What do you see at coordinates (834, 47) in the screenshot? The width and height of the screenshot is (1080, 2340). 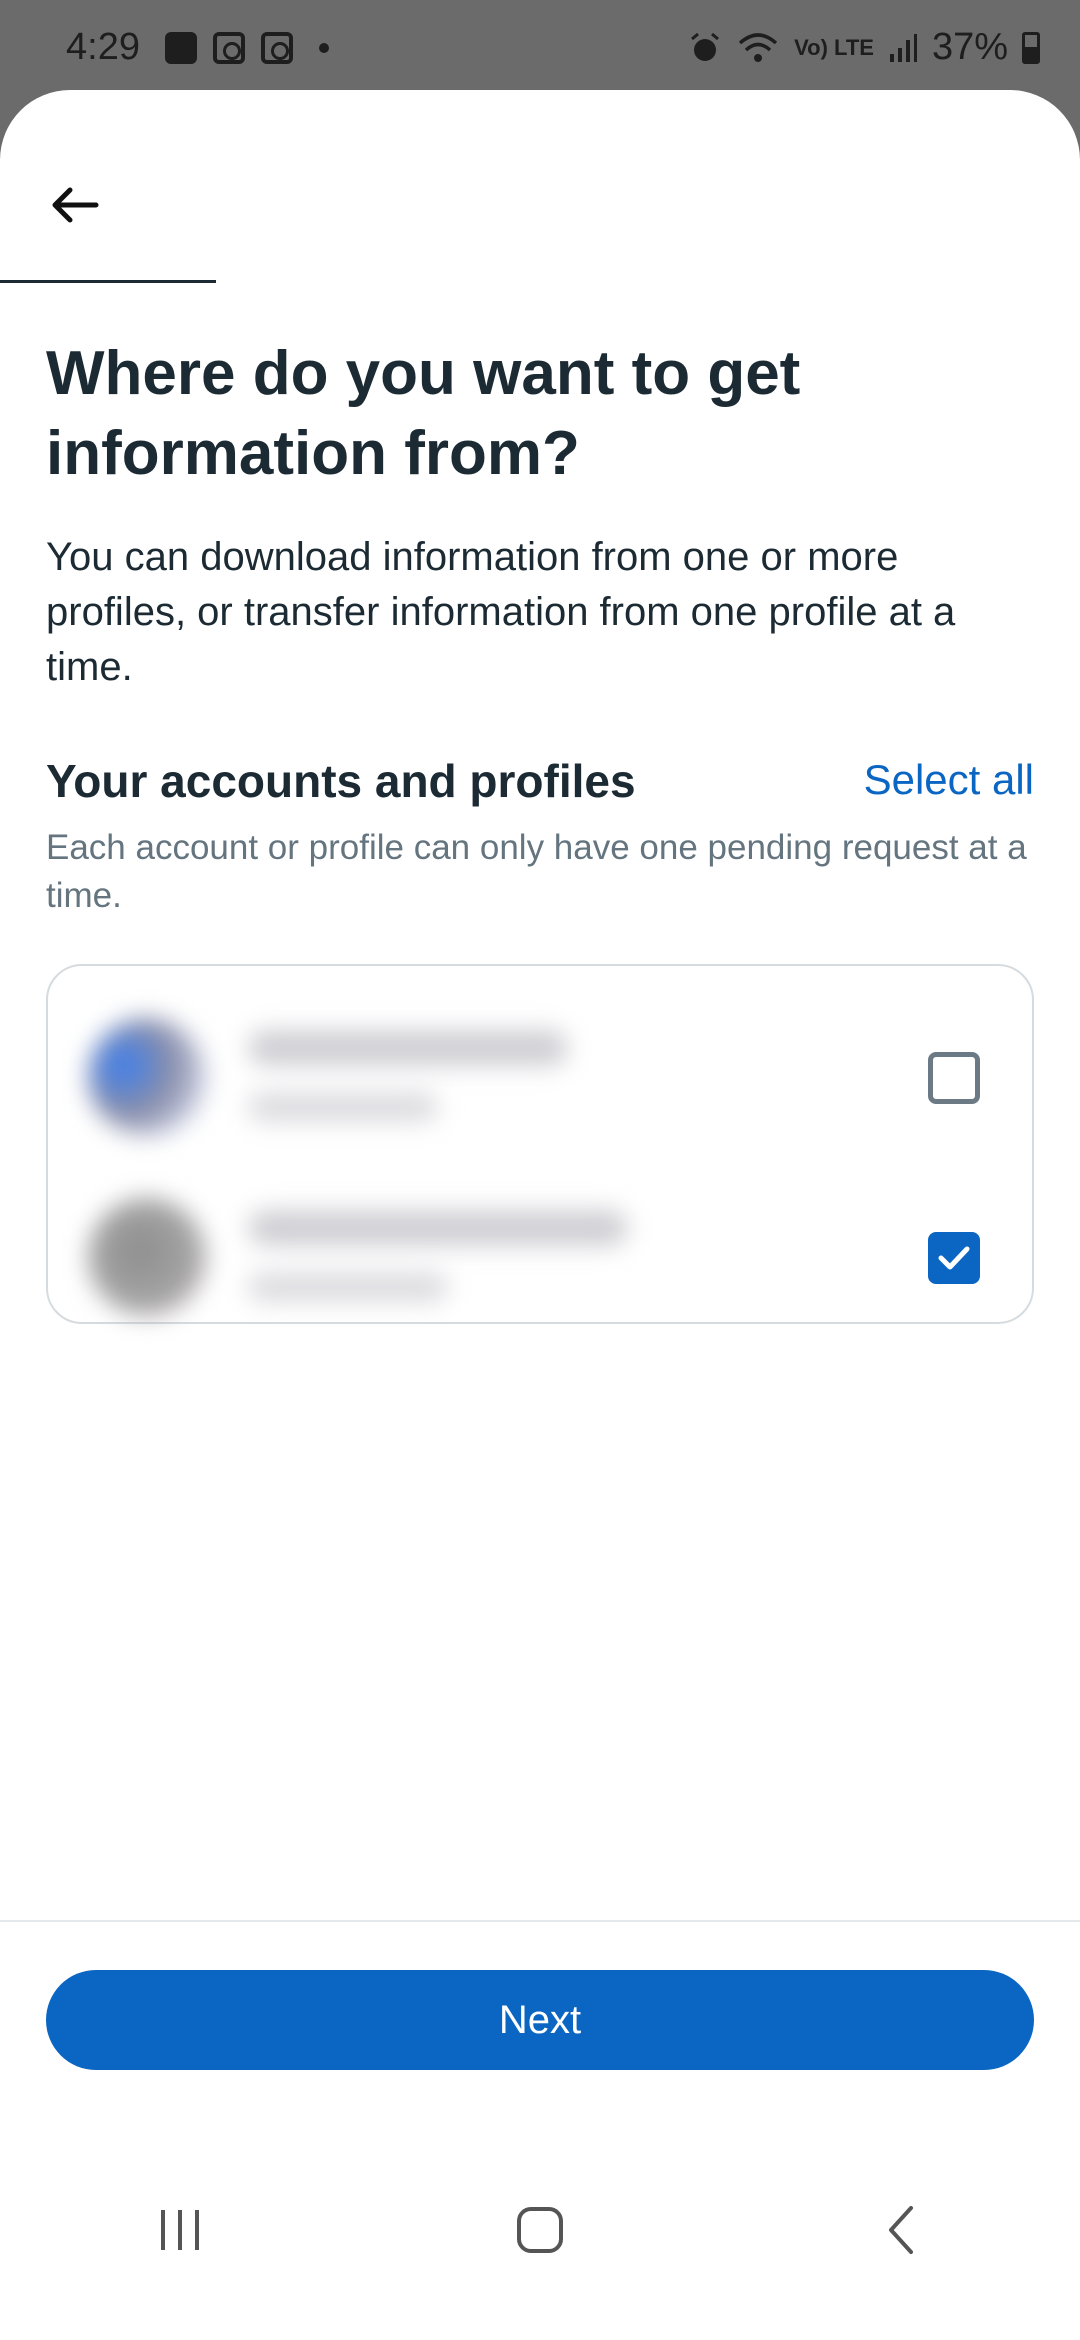 I see `network-type: Vo) LTE` at bounding box center [834, 47].